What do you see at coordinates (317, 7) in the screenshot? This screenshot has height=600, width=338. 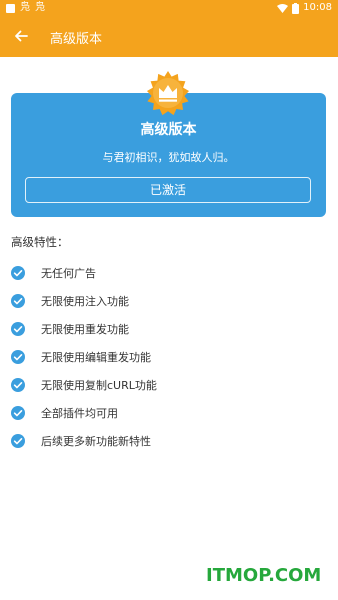 I see `status-time: 10:08` at bounding box center [317, 7].